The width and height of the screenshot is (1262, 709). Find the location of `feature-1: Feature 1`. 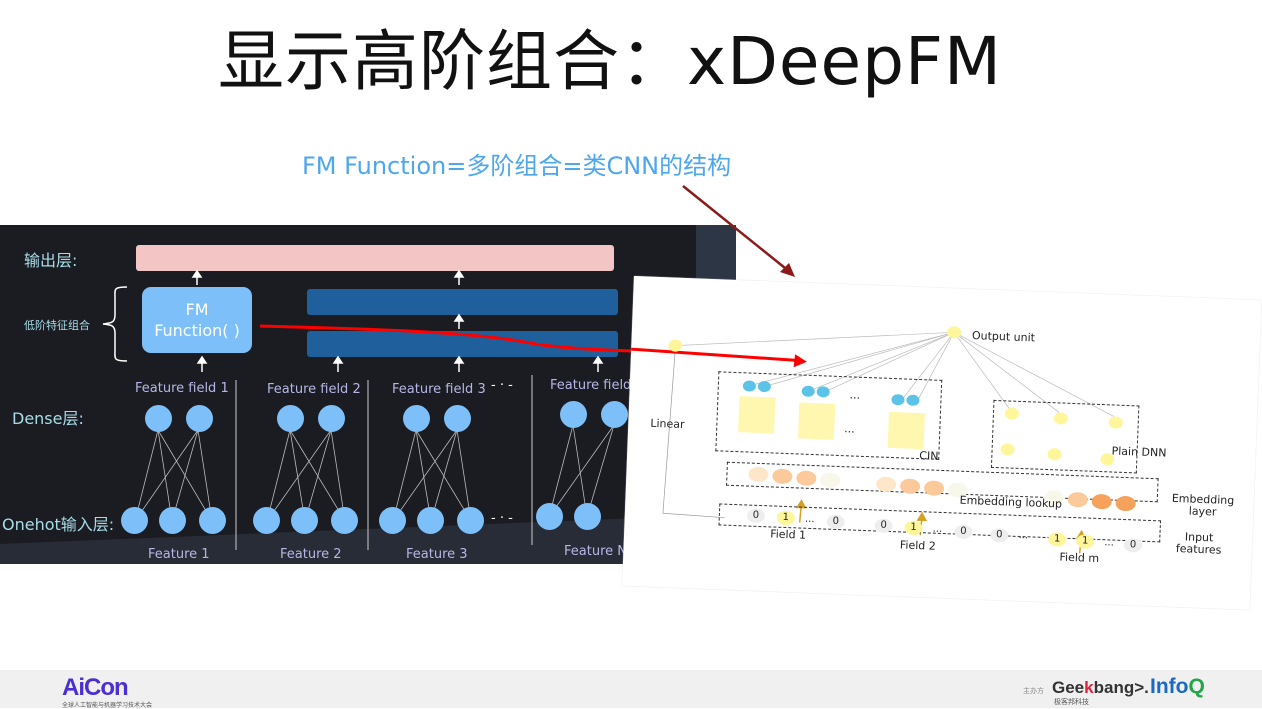

feature-1: Feature 1 is located at coordinates (179, 554).